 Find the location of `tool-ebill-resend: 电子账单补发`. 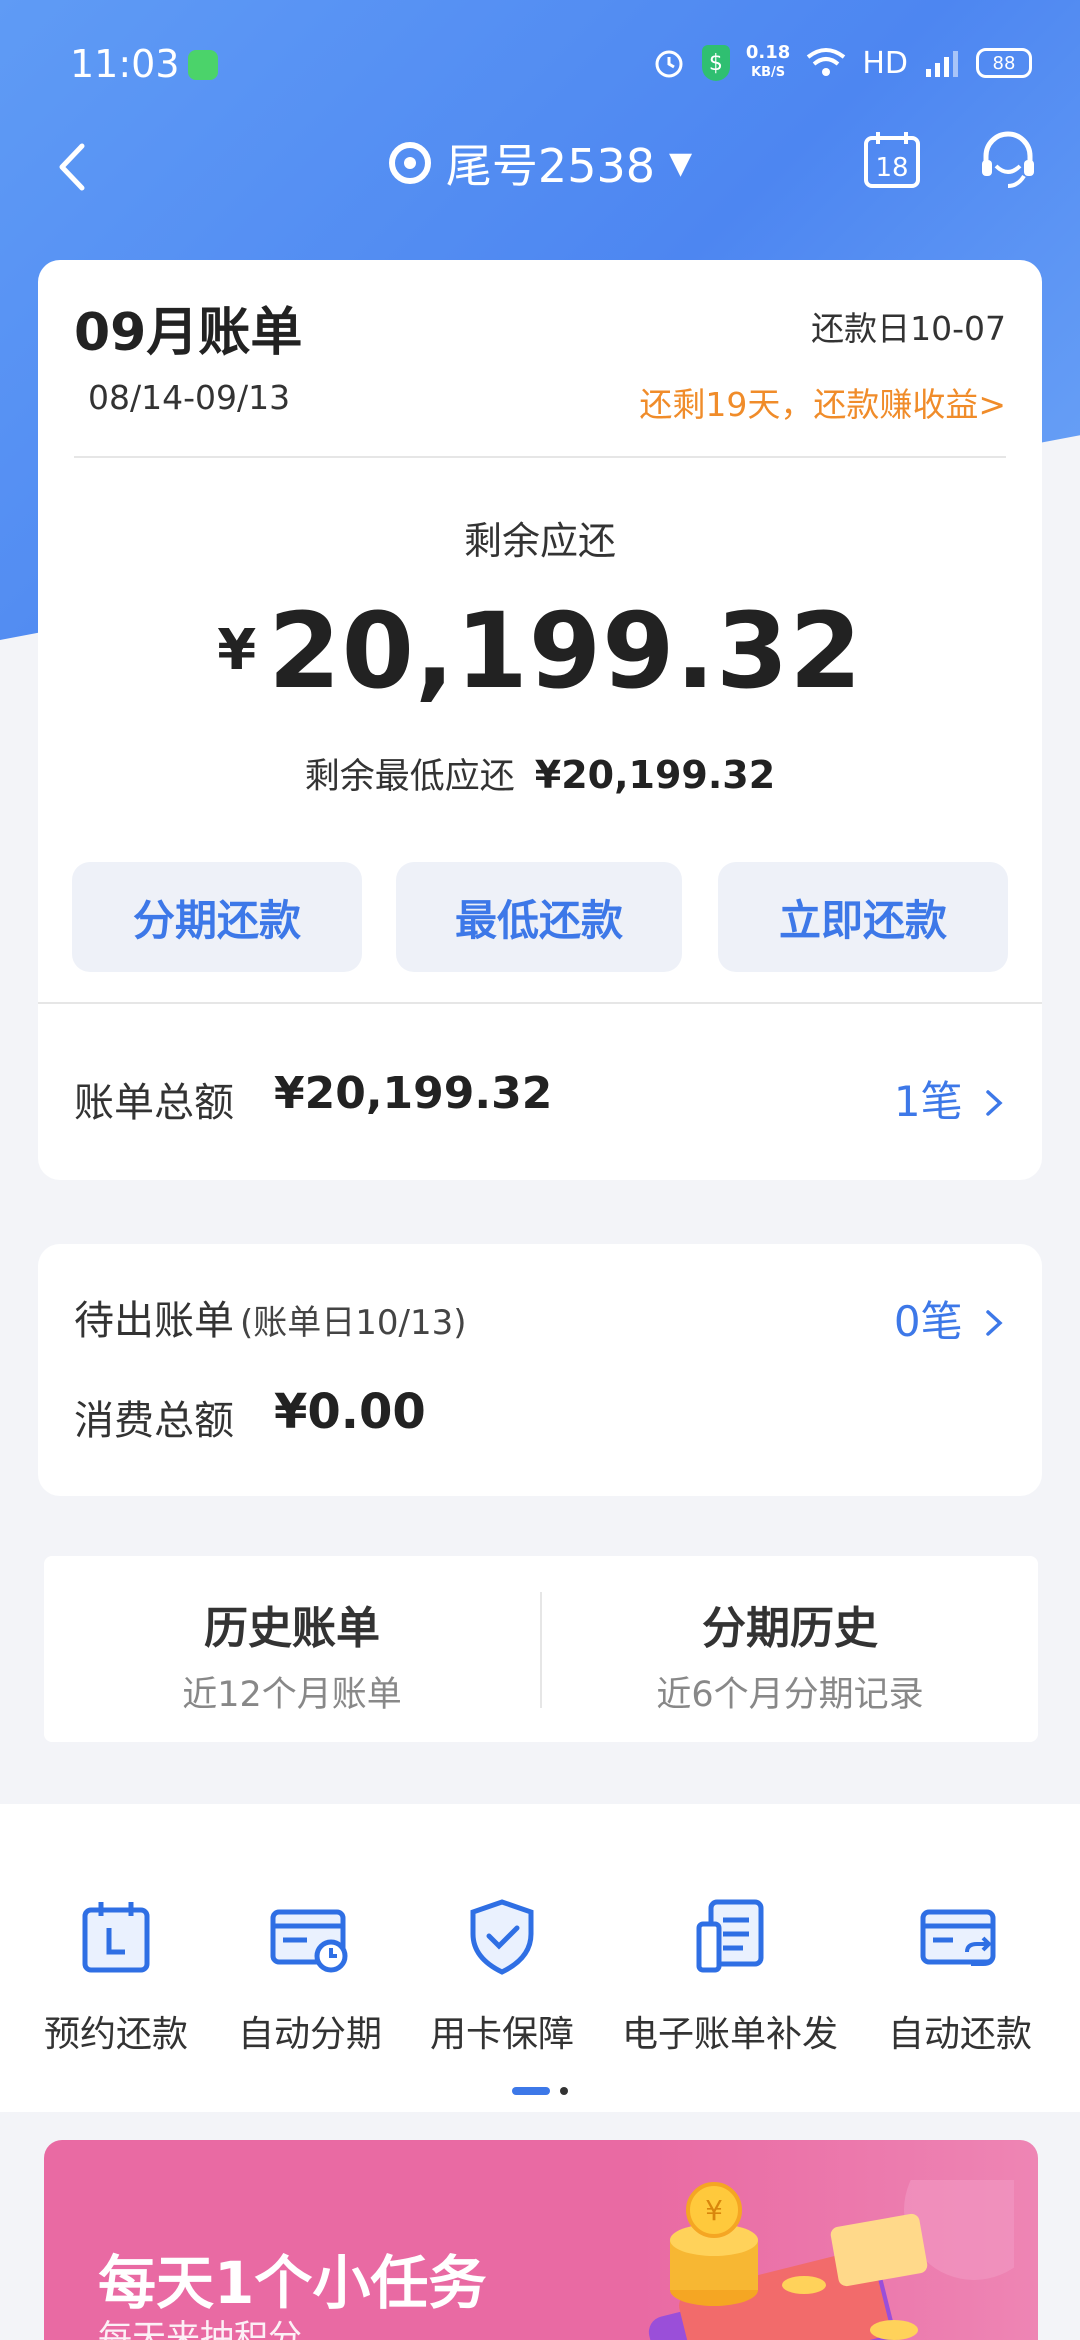

tool-ebill-resend: 电子账单补发 is located at coordinates (730, 1975).